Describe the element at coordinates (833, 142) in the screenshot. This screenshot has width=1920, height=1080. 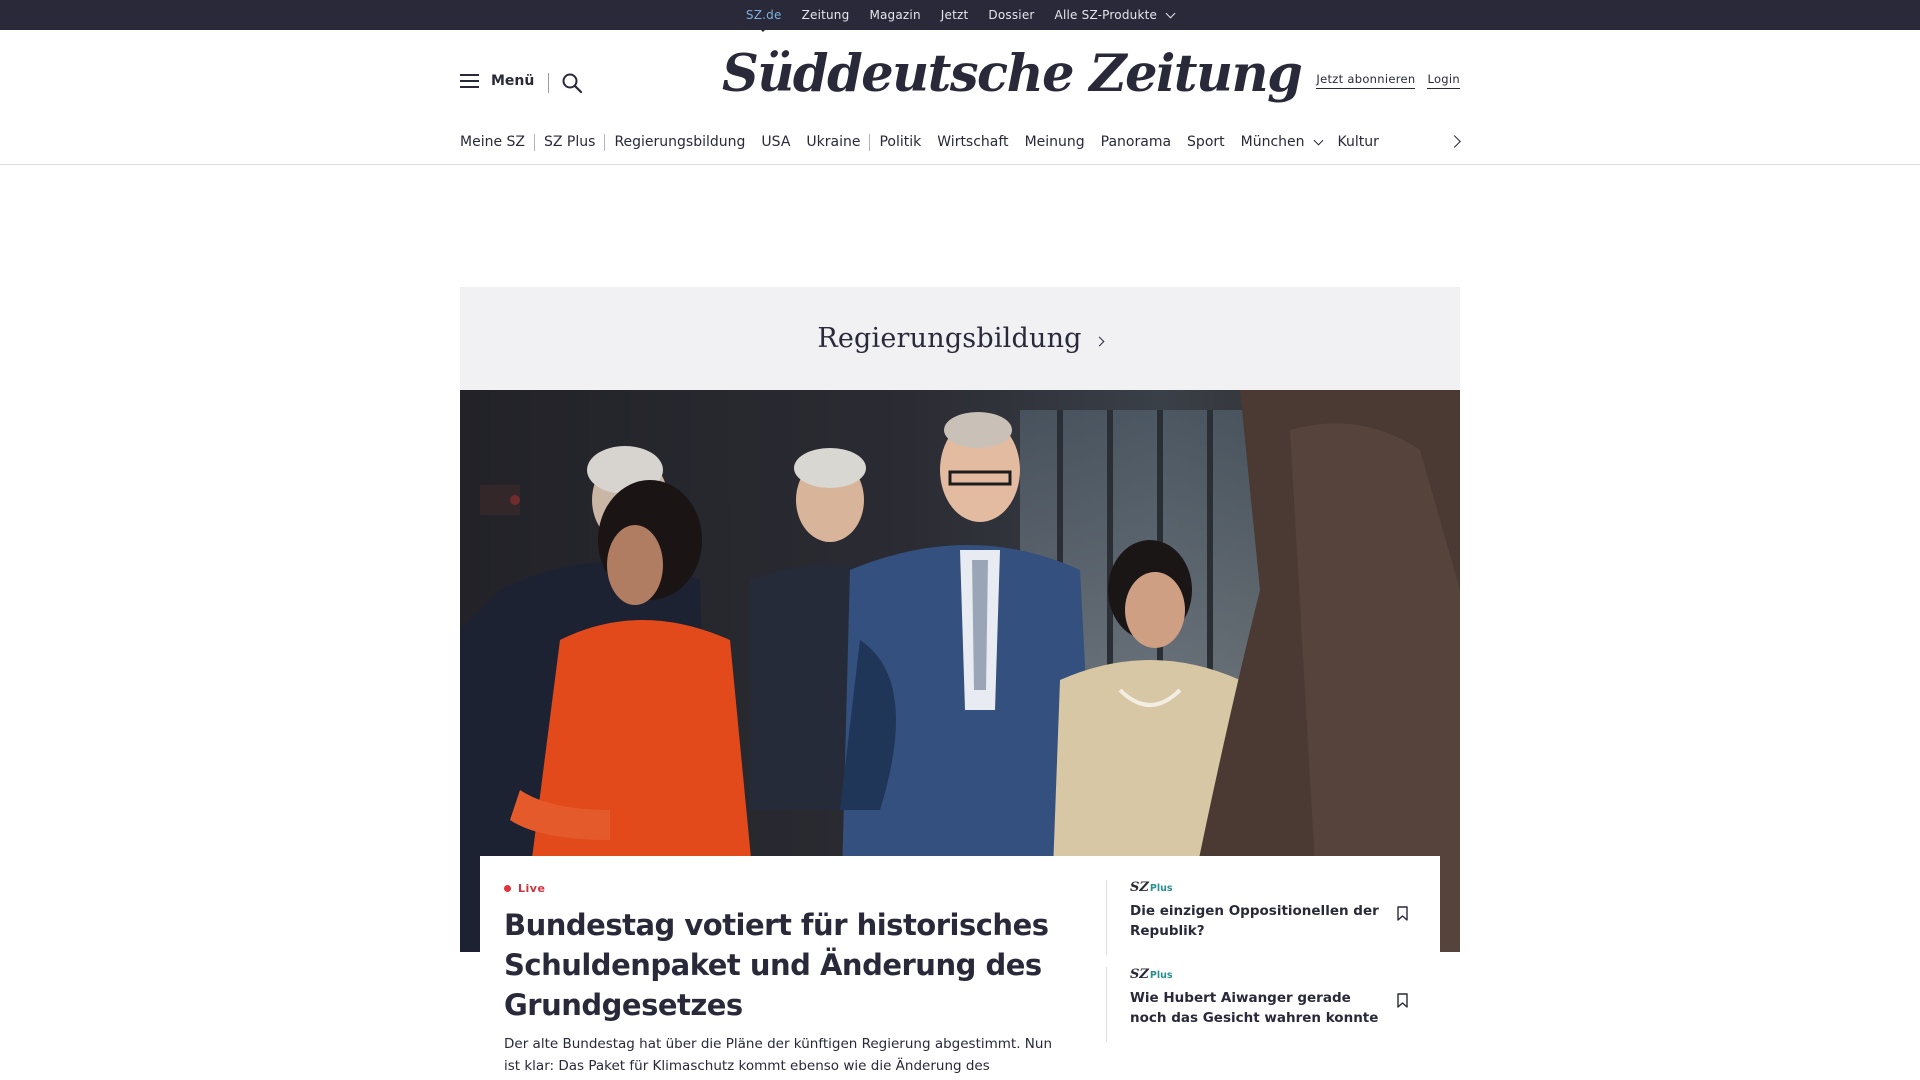
I see `nav-item-ukraine: Ukraine` at that location.